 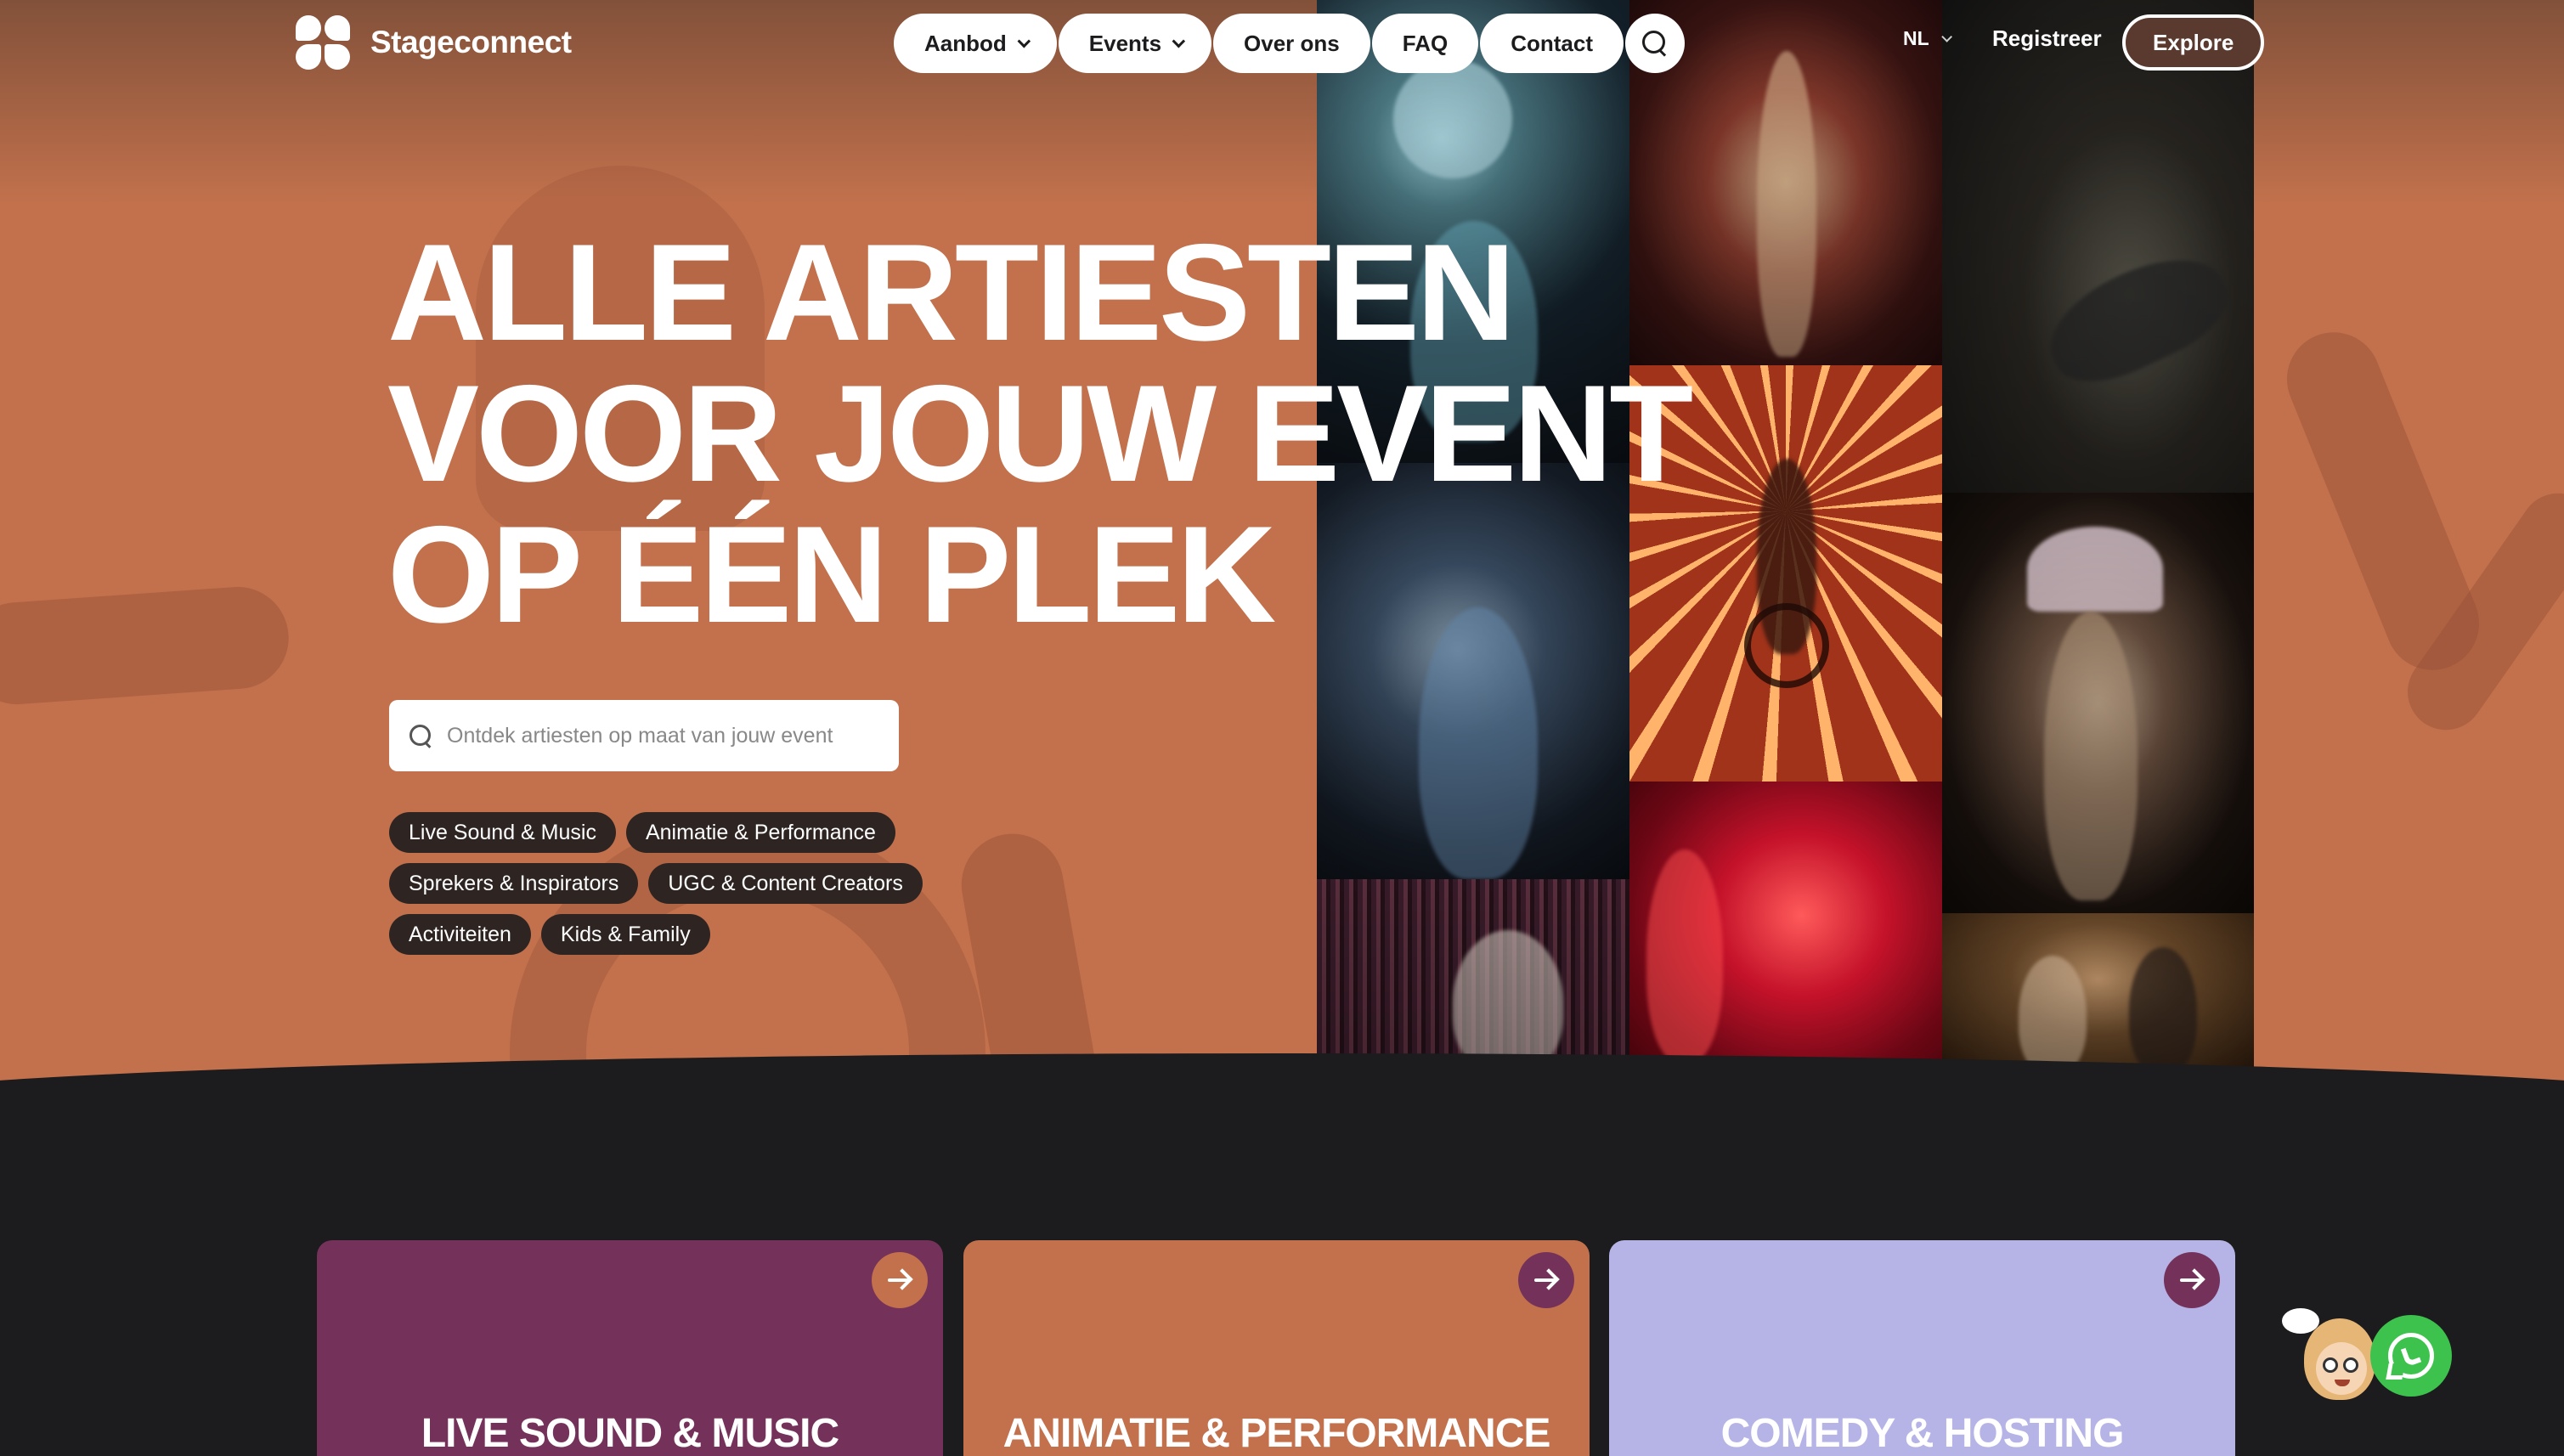 I want to click on photo-party-dancers, so click(x=2098, y=996).